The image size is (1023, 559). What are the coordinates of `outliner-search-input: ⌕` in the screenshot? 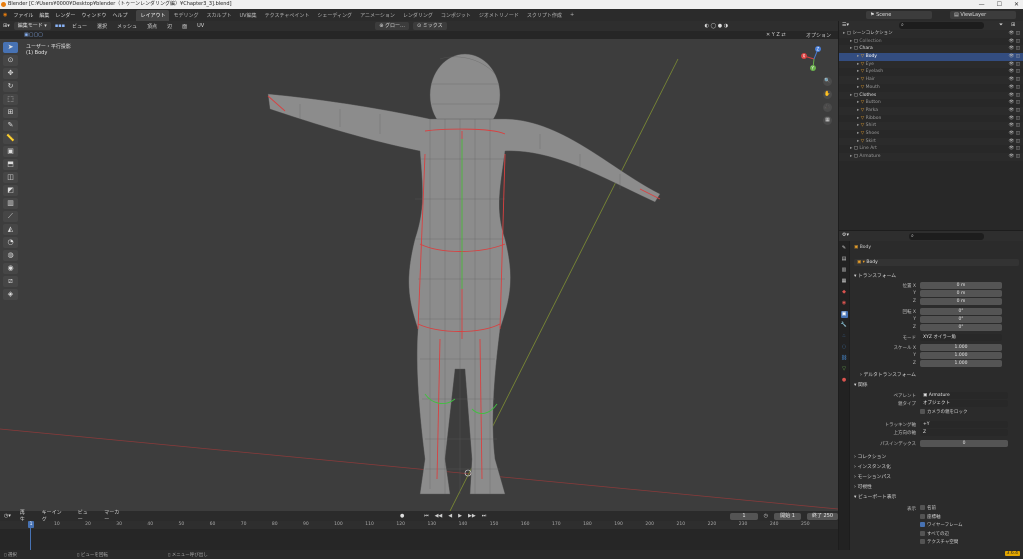 It's located at (941, 25).